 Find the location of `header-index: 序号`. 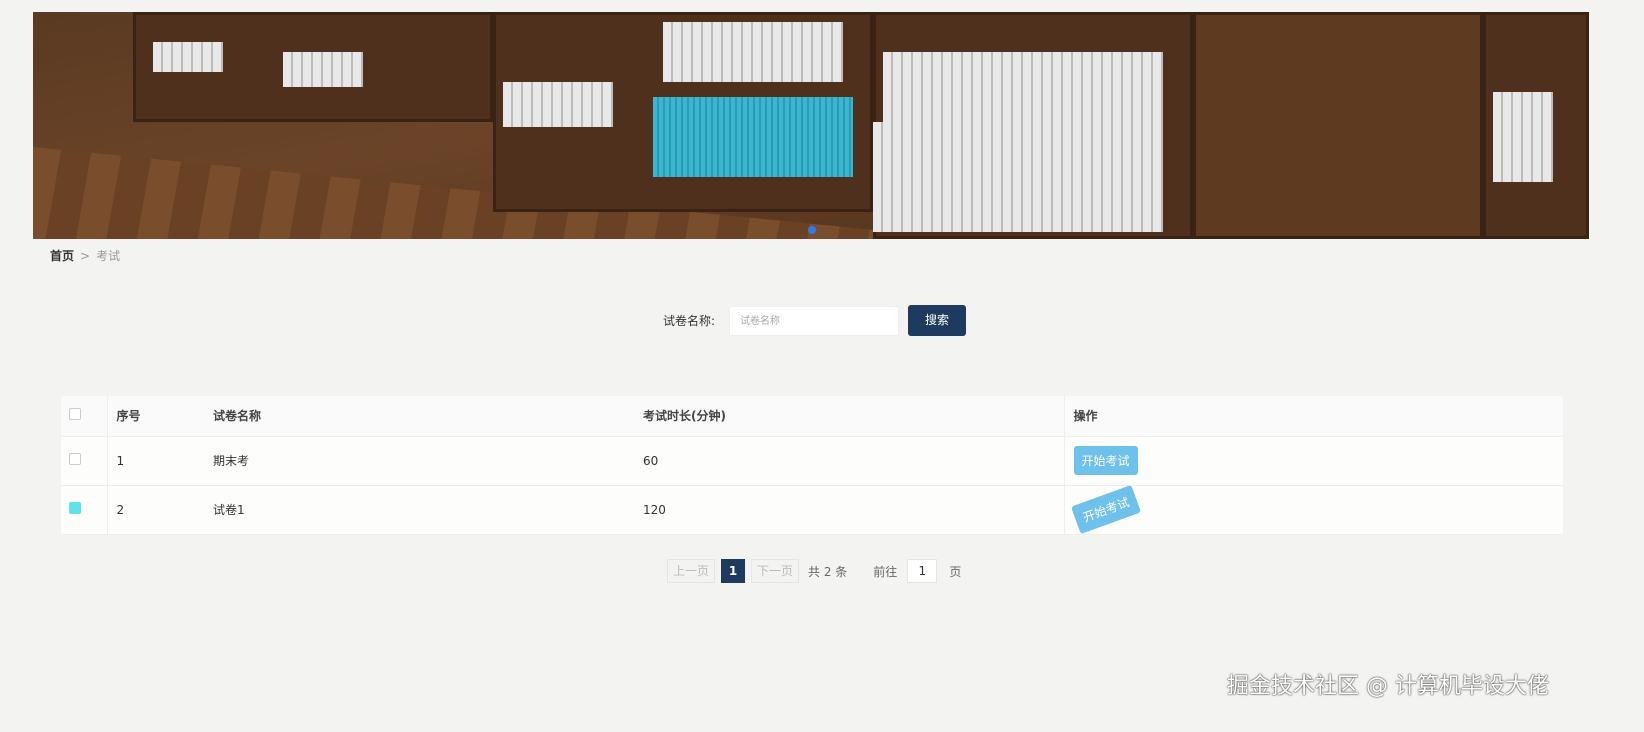

header-index: 序号 is located at coordinates (155, 416).